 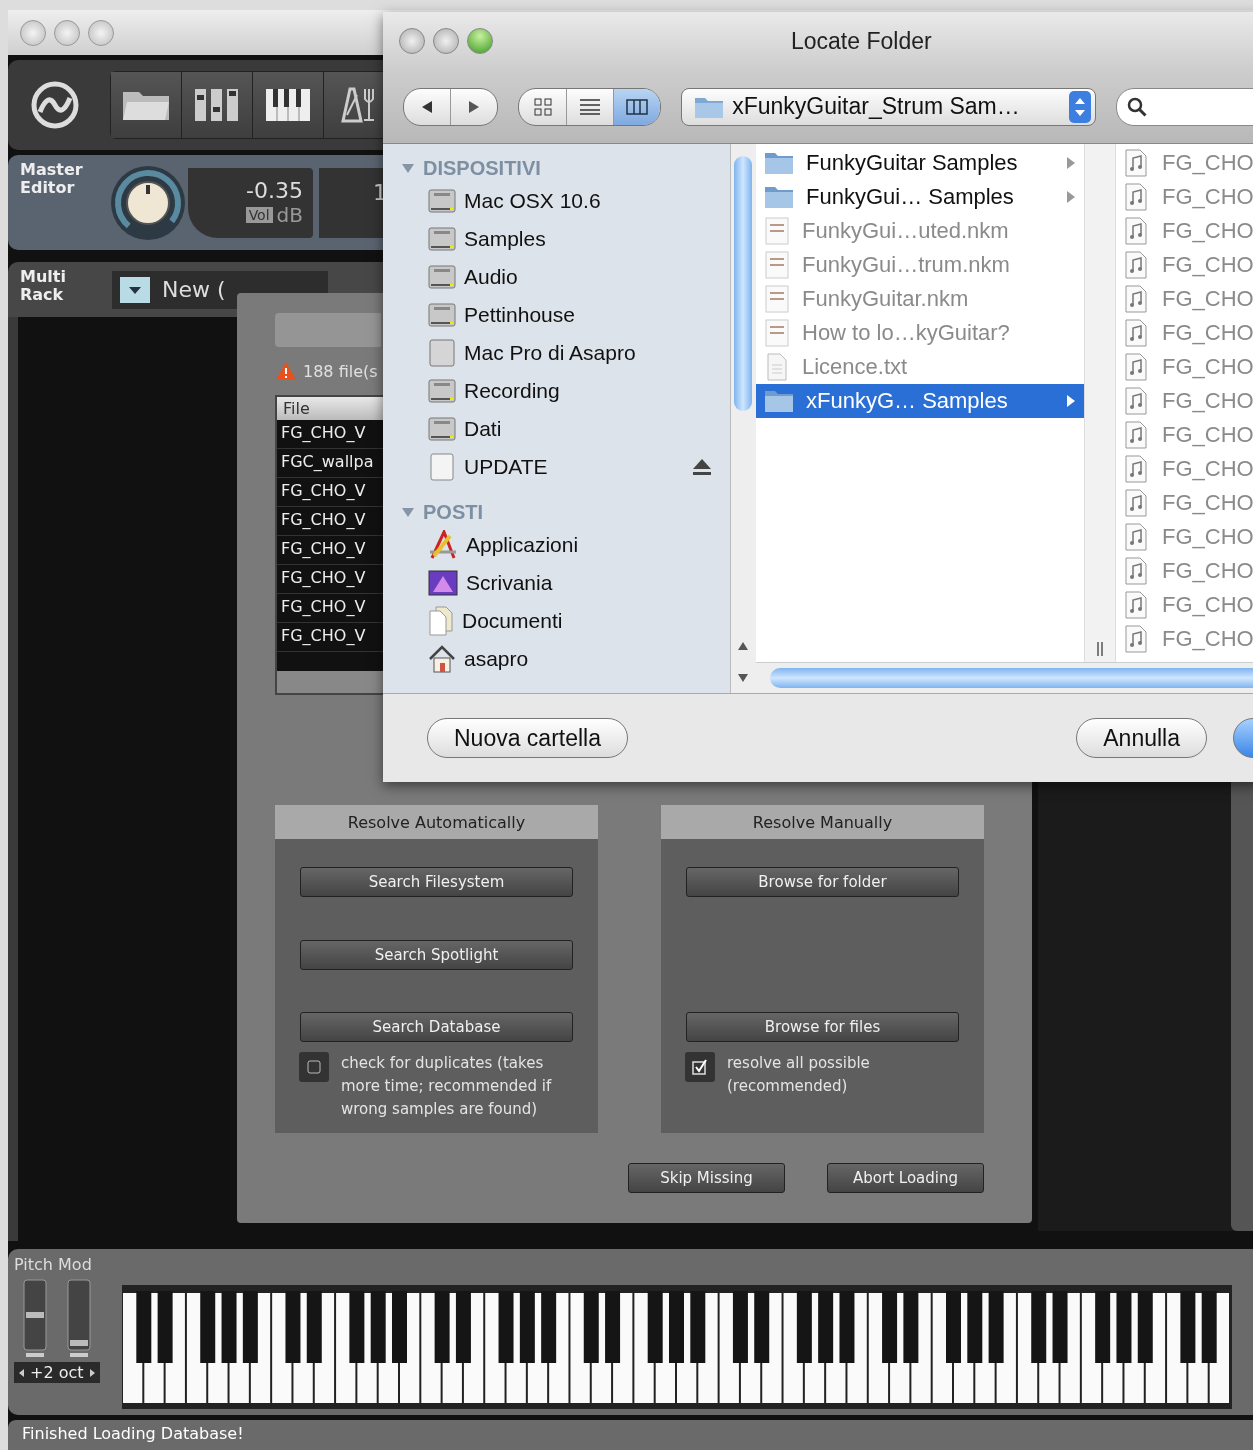 What do you see at coordinates (542, 106) in the screenshot?
I see `grid-icon` at bounding box center [542, 106].